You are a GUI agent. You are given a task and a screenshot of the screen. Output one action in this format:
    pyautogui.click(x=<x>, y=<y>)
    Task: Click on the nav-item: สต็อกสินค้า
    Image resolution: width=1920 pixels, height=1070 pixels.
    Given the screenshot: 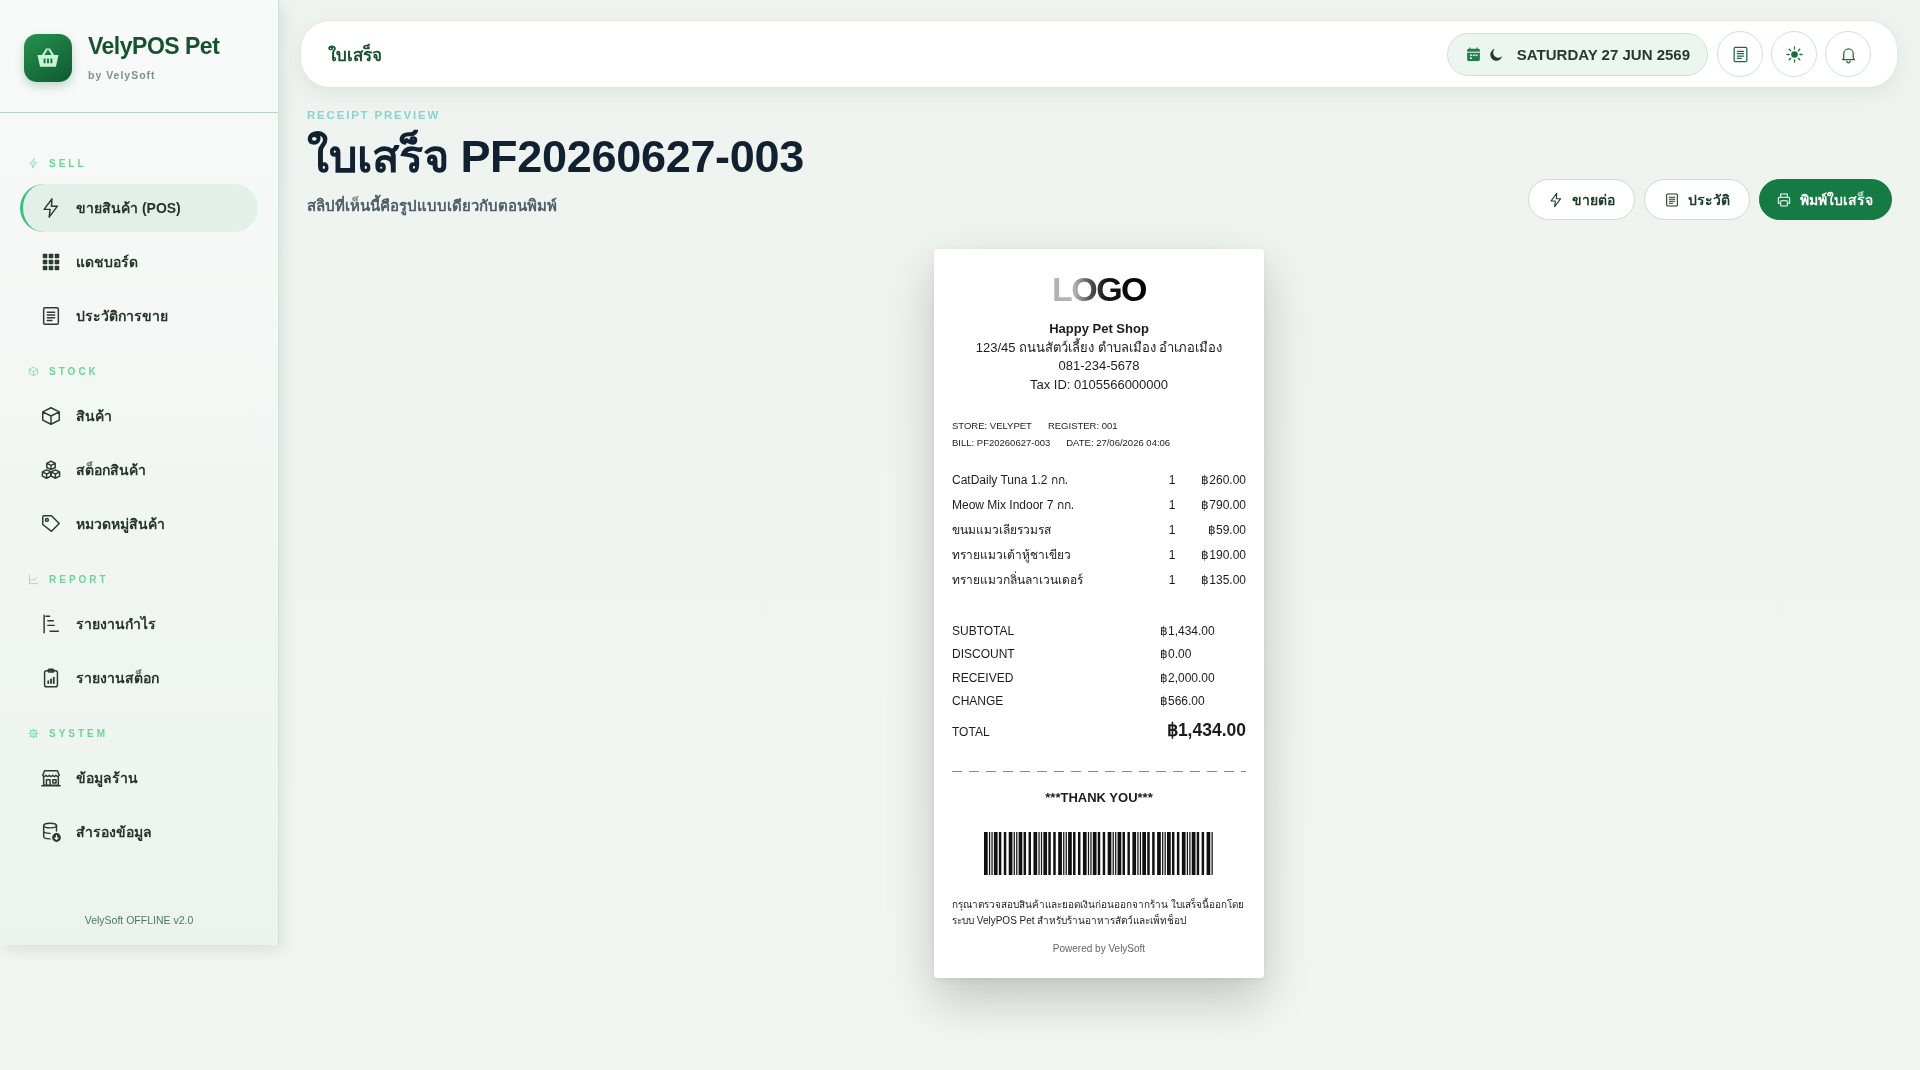 What is the action you would take?
    pyautogui.click(x=139, y=470)
    